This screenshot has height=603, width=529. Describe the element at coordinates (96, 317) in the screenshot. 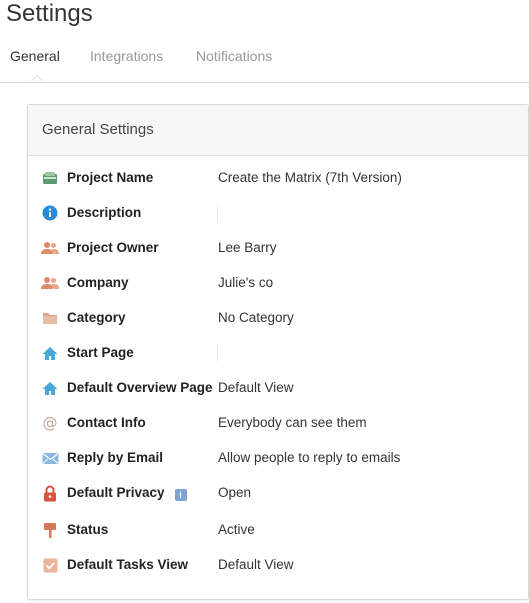

I see `setting-label: Category` at that location.